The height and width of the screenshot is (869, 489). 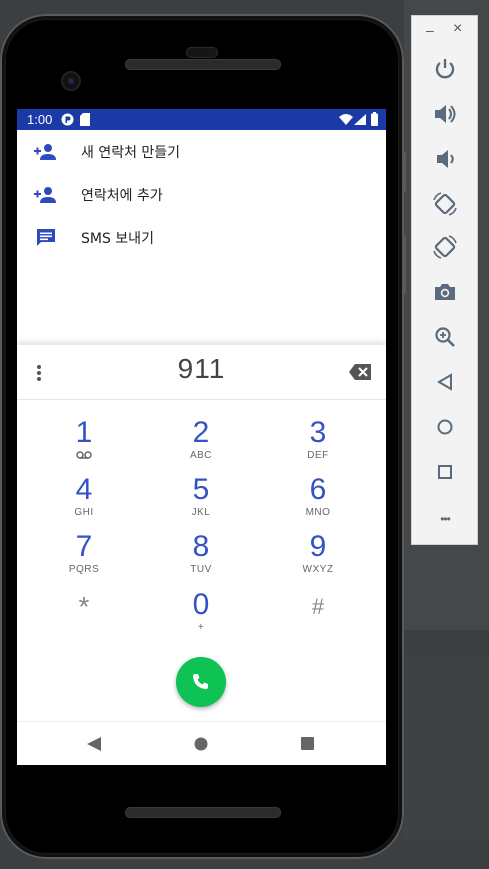 I want to click on suggestion-label: SMS 보내기, so click(x=117, y=239).